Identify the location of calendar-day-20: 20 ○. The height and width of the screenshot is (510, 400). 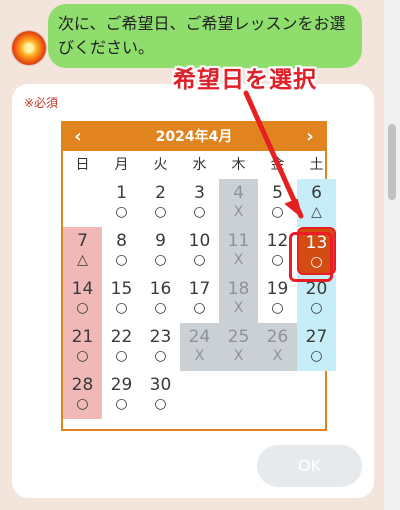
(316, 299).